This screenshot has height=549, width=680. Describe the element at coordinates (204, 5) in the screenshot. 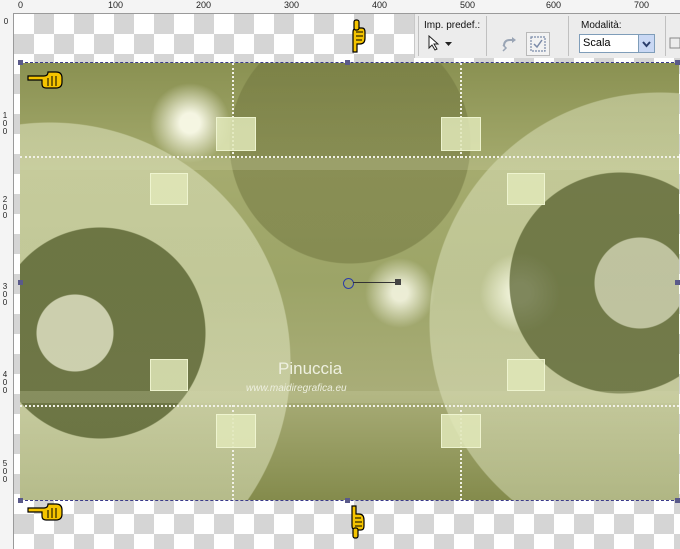

I see `ruler-label: 200` at that location.